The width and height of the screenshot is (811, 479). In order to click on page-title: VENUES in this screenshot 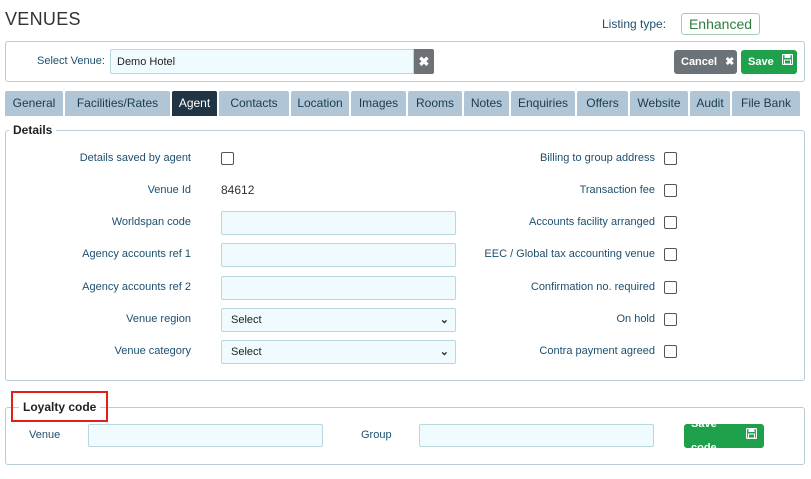, I will do `click(43, 19)`.